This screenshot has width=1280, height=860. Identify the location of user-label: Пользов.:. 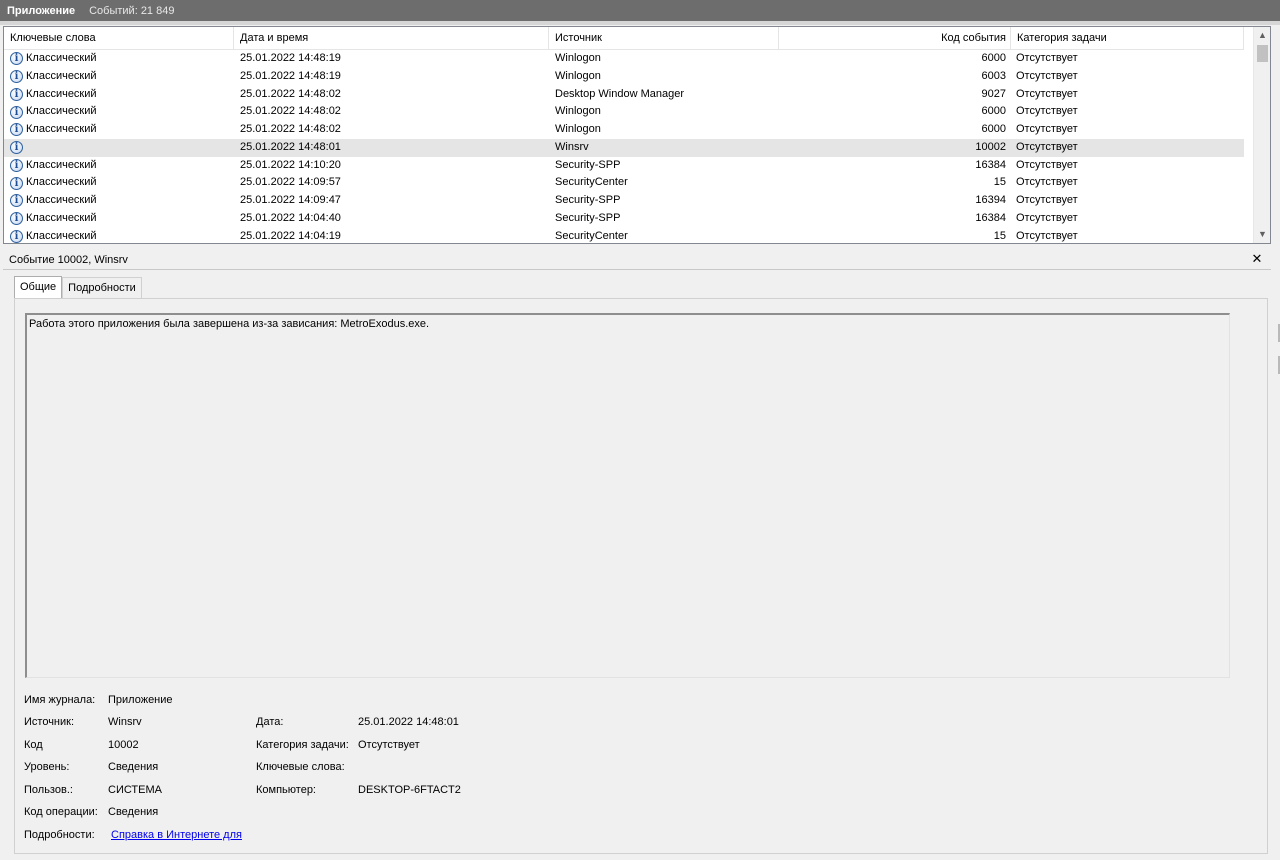
(48, 790).